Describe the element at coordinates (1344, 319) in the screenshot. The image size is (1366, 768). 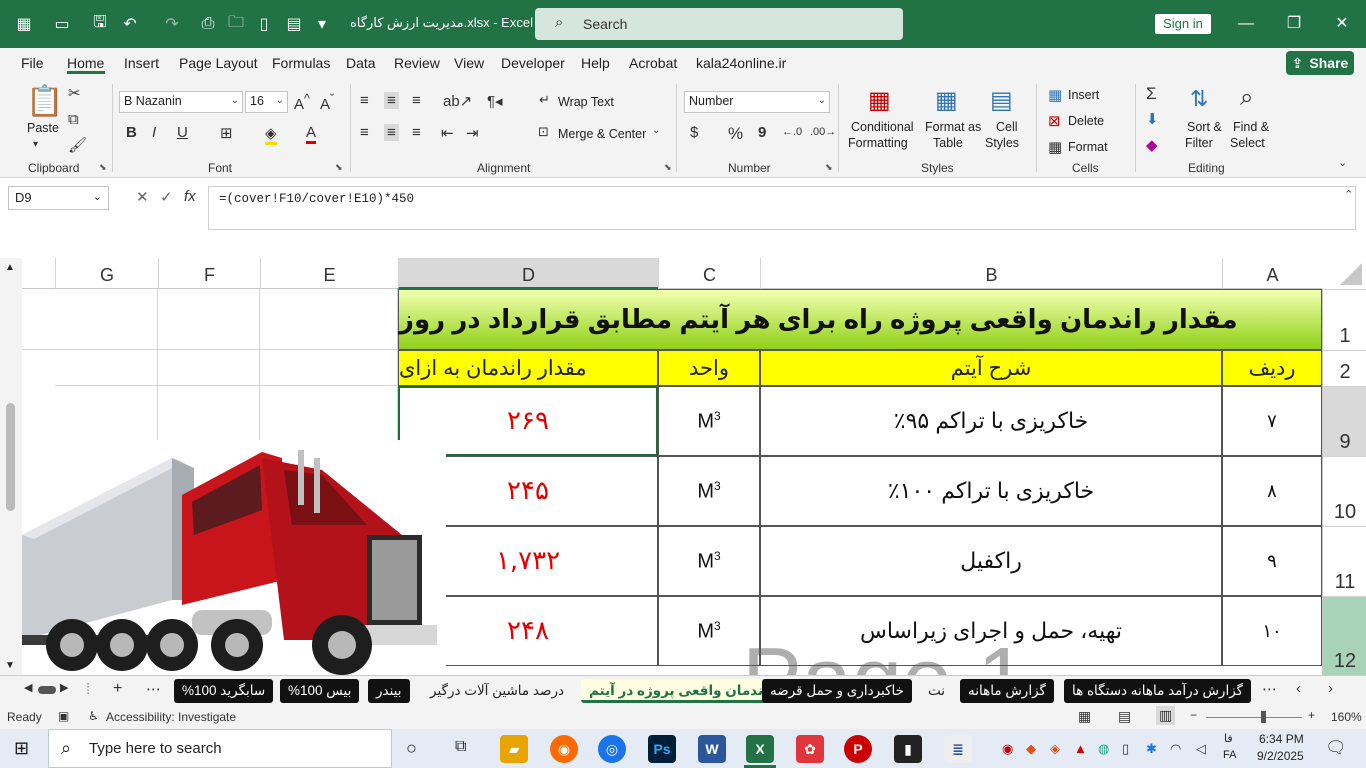
I see `row-header-1: 1` at that location.